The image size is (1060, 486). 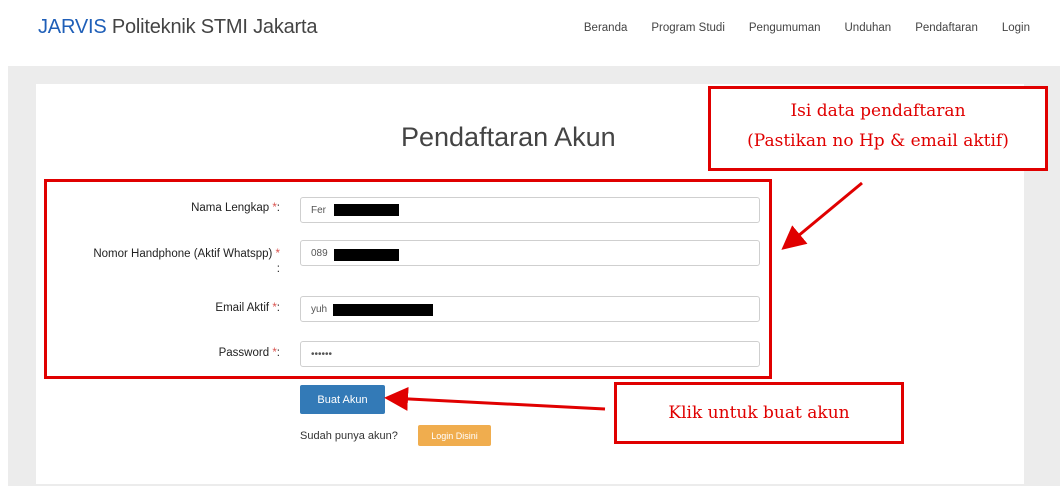 I want to click on arrow-to-button, so click(x=495, y=398).